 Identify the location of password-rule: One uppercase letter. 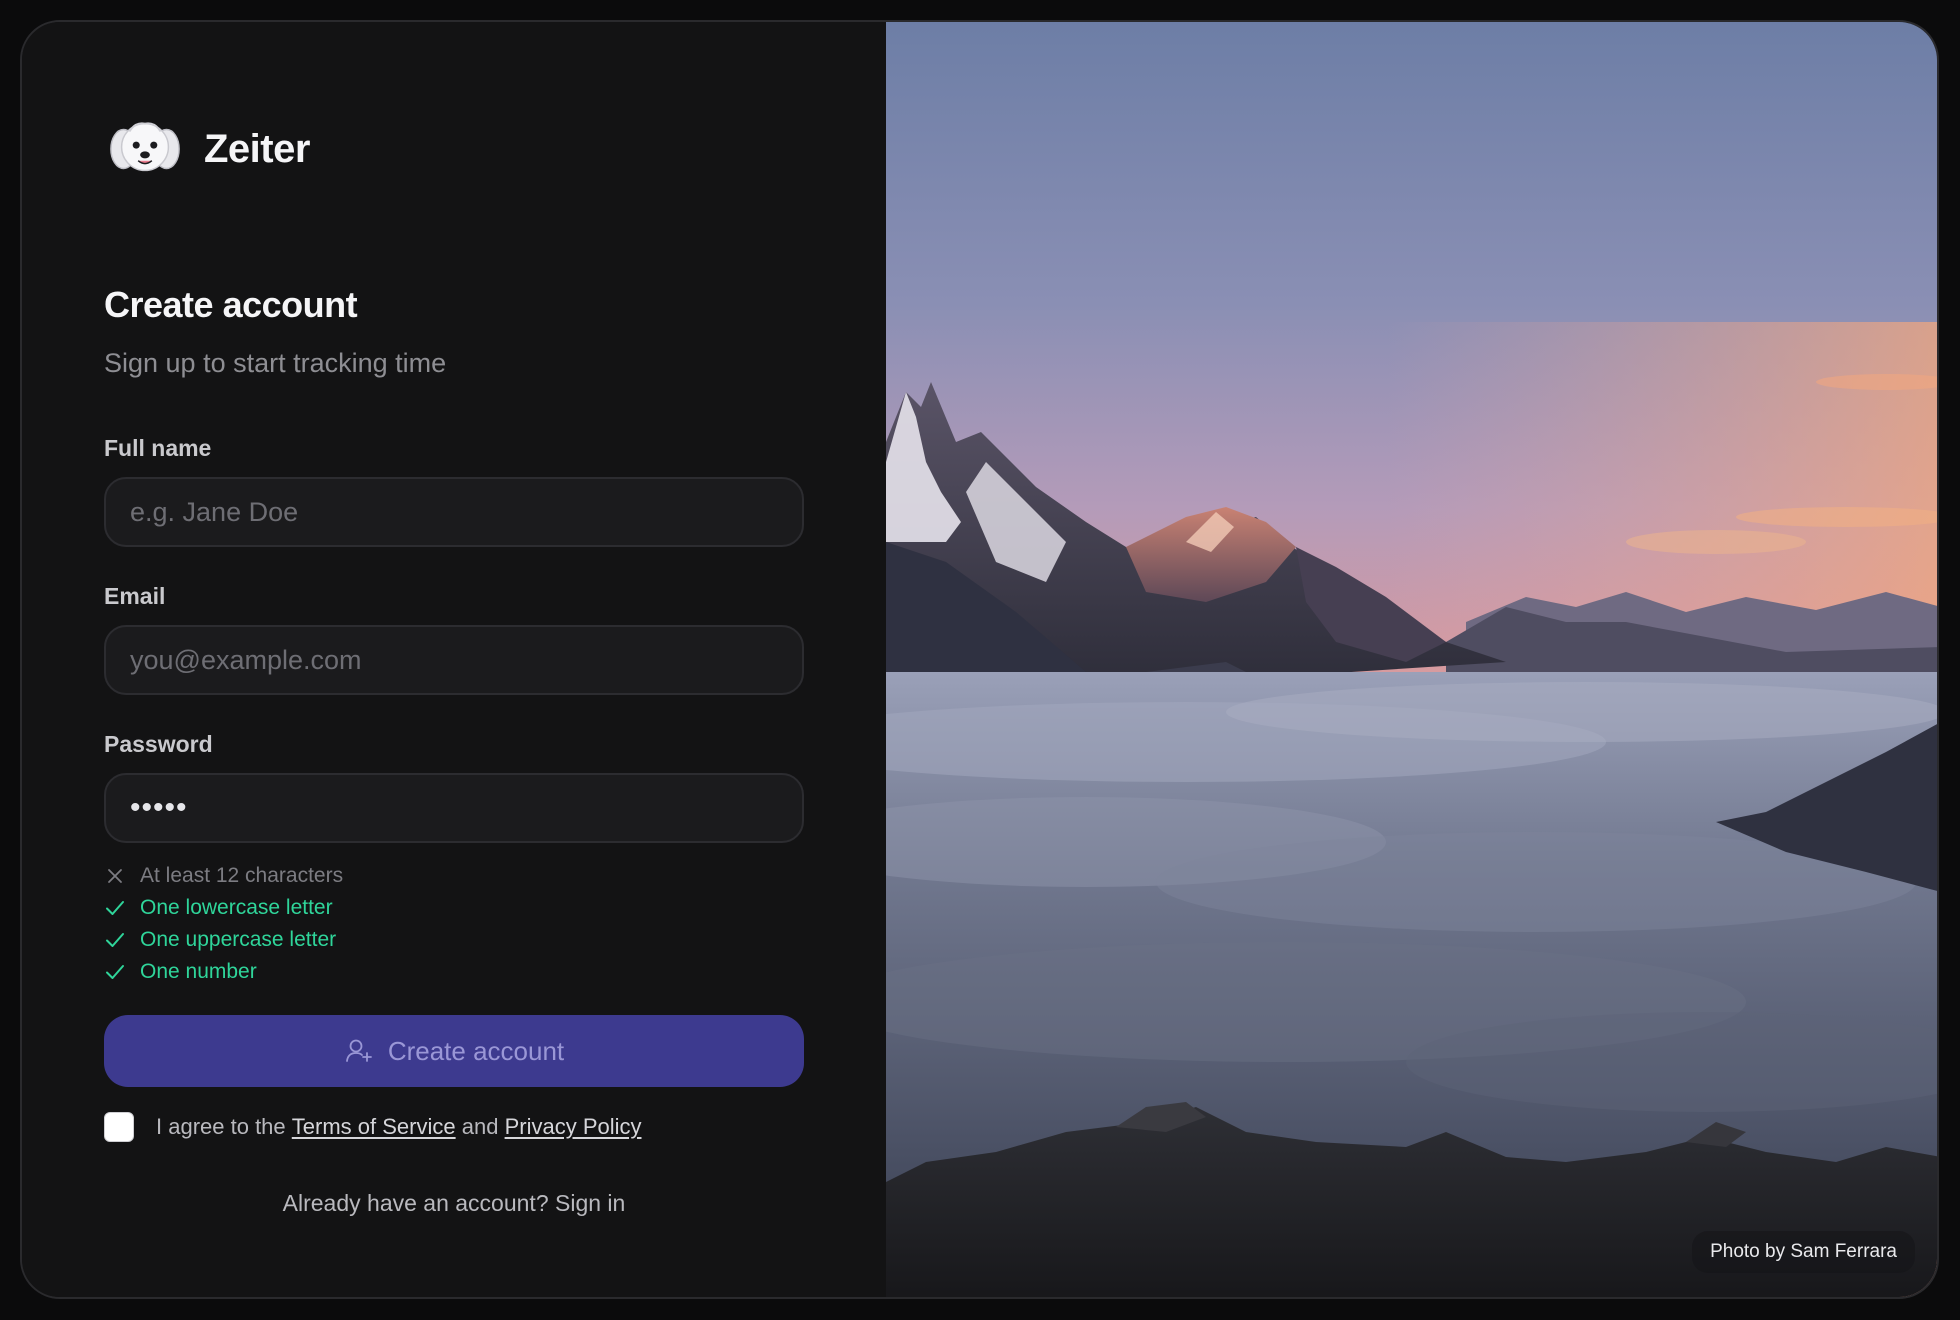
(223, 940).